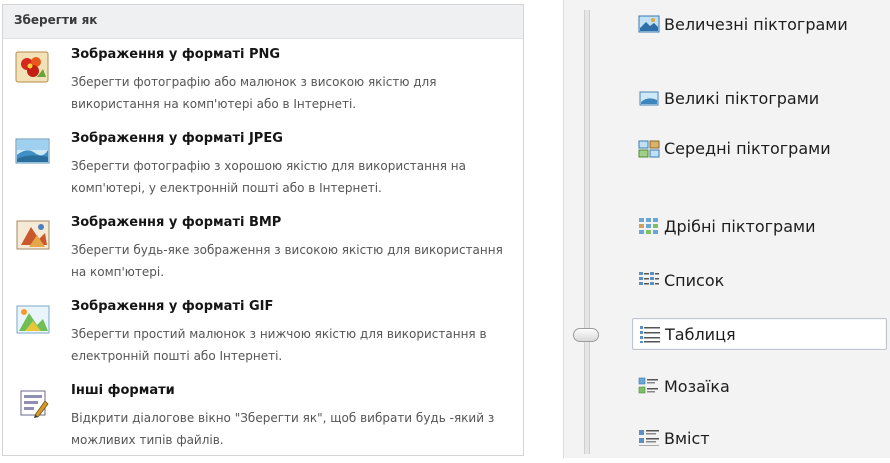 Image resolution: width=890 pixels, height=463 pixels. I want to click on view-option-label: Великі піктограми, so click(742, 98).